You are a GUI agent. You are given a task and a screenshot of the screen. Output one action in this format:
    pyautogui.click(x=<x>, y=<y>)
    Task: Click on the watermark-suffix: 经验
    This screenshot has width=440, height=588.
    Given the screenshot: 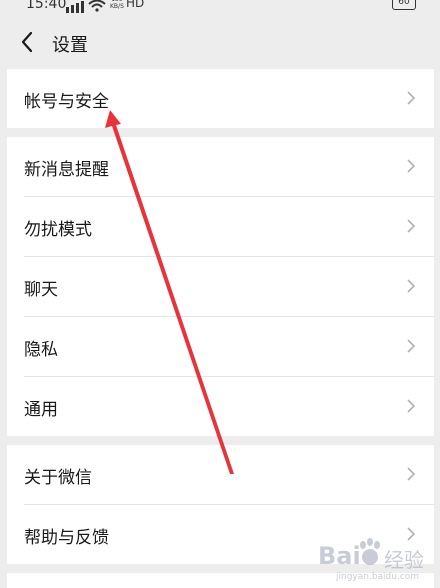 What is the action you would take?
    pyautogui.click(x=404, y=560)
    